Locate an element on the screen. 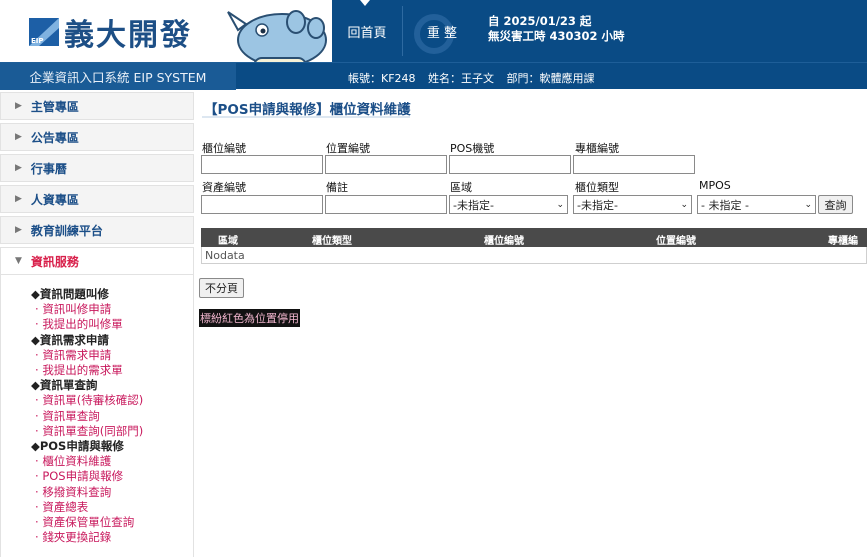 Image resolution: width=867 pixels, height=557 pixels. submenu-link: · 我提出的需求單 is located at coordinates (112, 370).